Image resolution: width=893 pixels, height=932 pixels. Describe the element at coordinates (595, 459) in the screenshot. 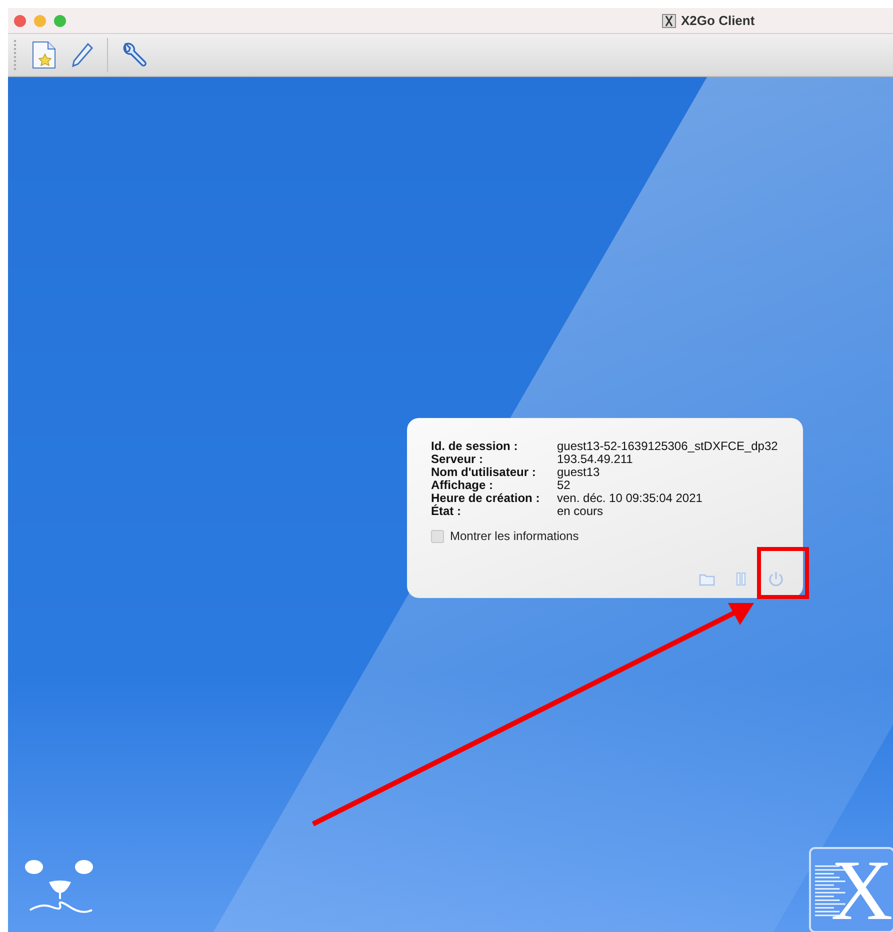

I see `field-value: 193.54.49.211` at that location.